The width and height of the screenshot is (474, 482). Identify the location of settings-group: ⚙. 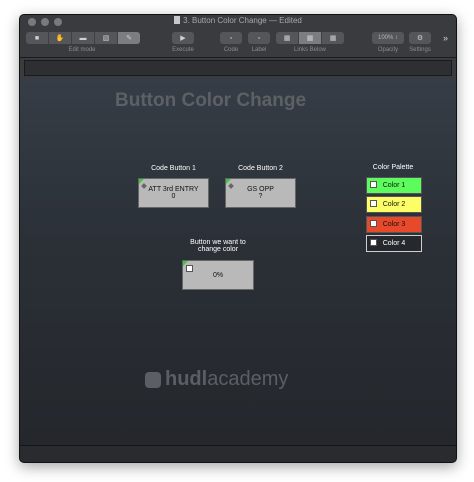
(420, 38).